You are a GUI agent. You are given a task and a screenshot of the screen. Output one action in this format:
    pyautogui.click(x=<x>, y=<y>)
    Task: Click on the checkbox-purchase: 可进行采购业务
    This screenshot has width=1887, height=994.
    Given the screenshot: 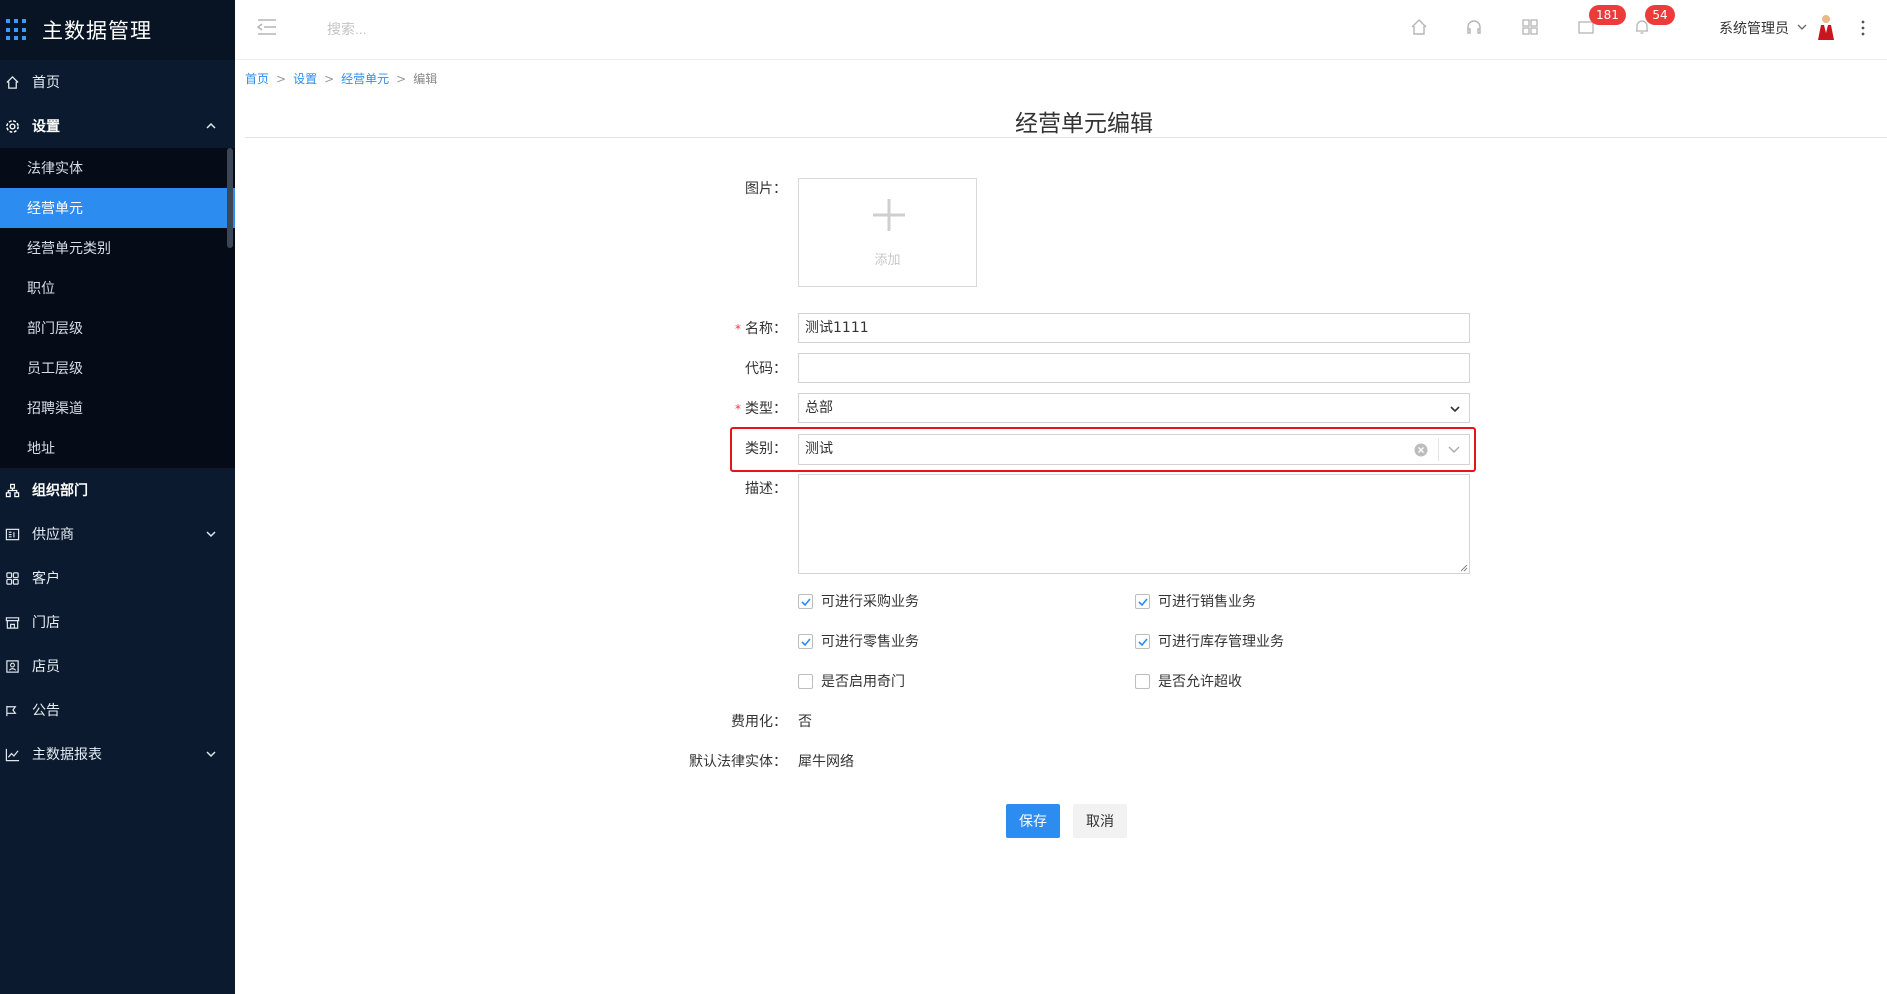 What is the action you would take?
    pyautogui.click(x=858, y=601)
    